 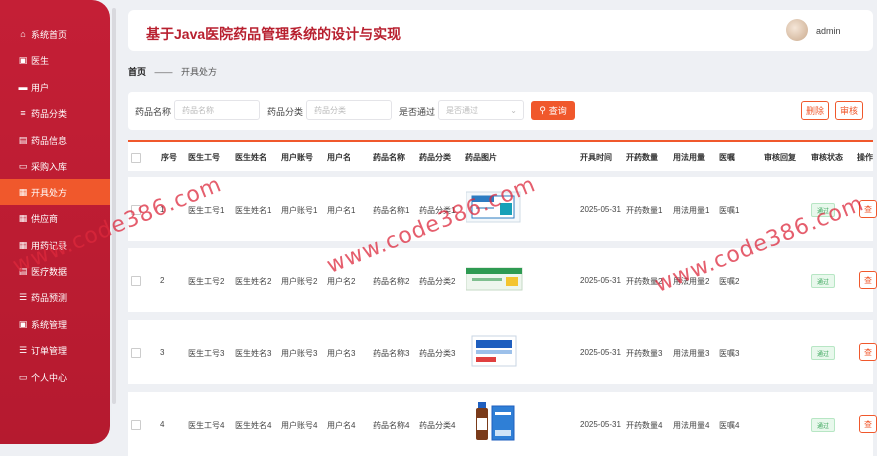 I want to click on cell-doctor-id: 医生工号2, so click(x=206, y=281).